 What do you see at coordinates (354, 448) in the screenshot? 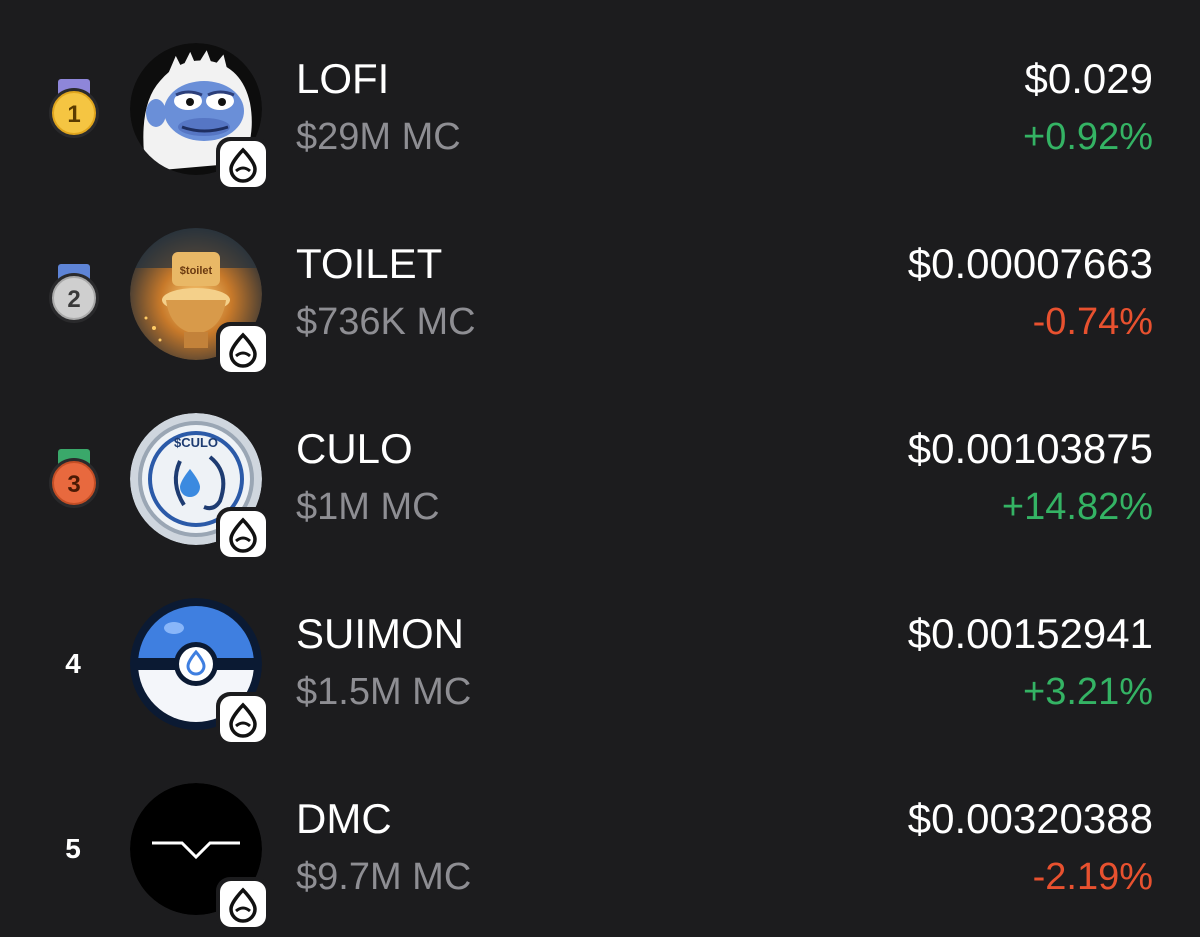
I see `token-name: CULO` at bounding box center [354, 448].